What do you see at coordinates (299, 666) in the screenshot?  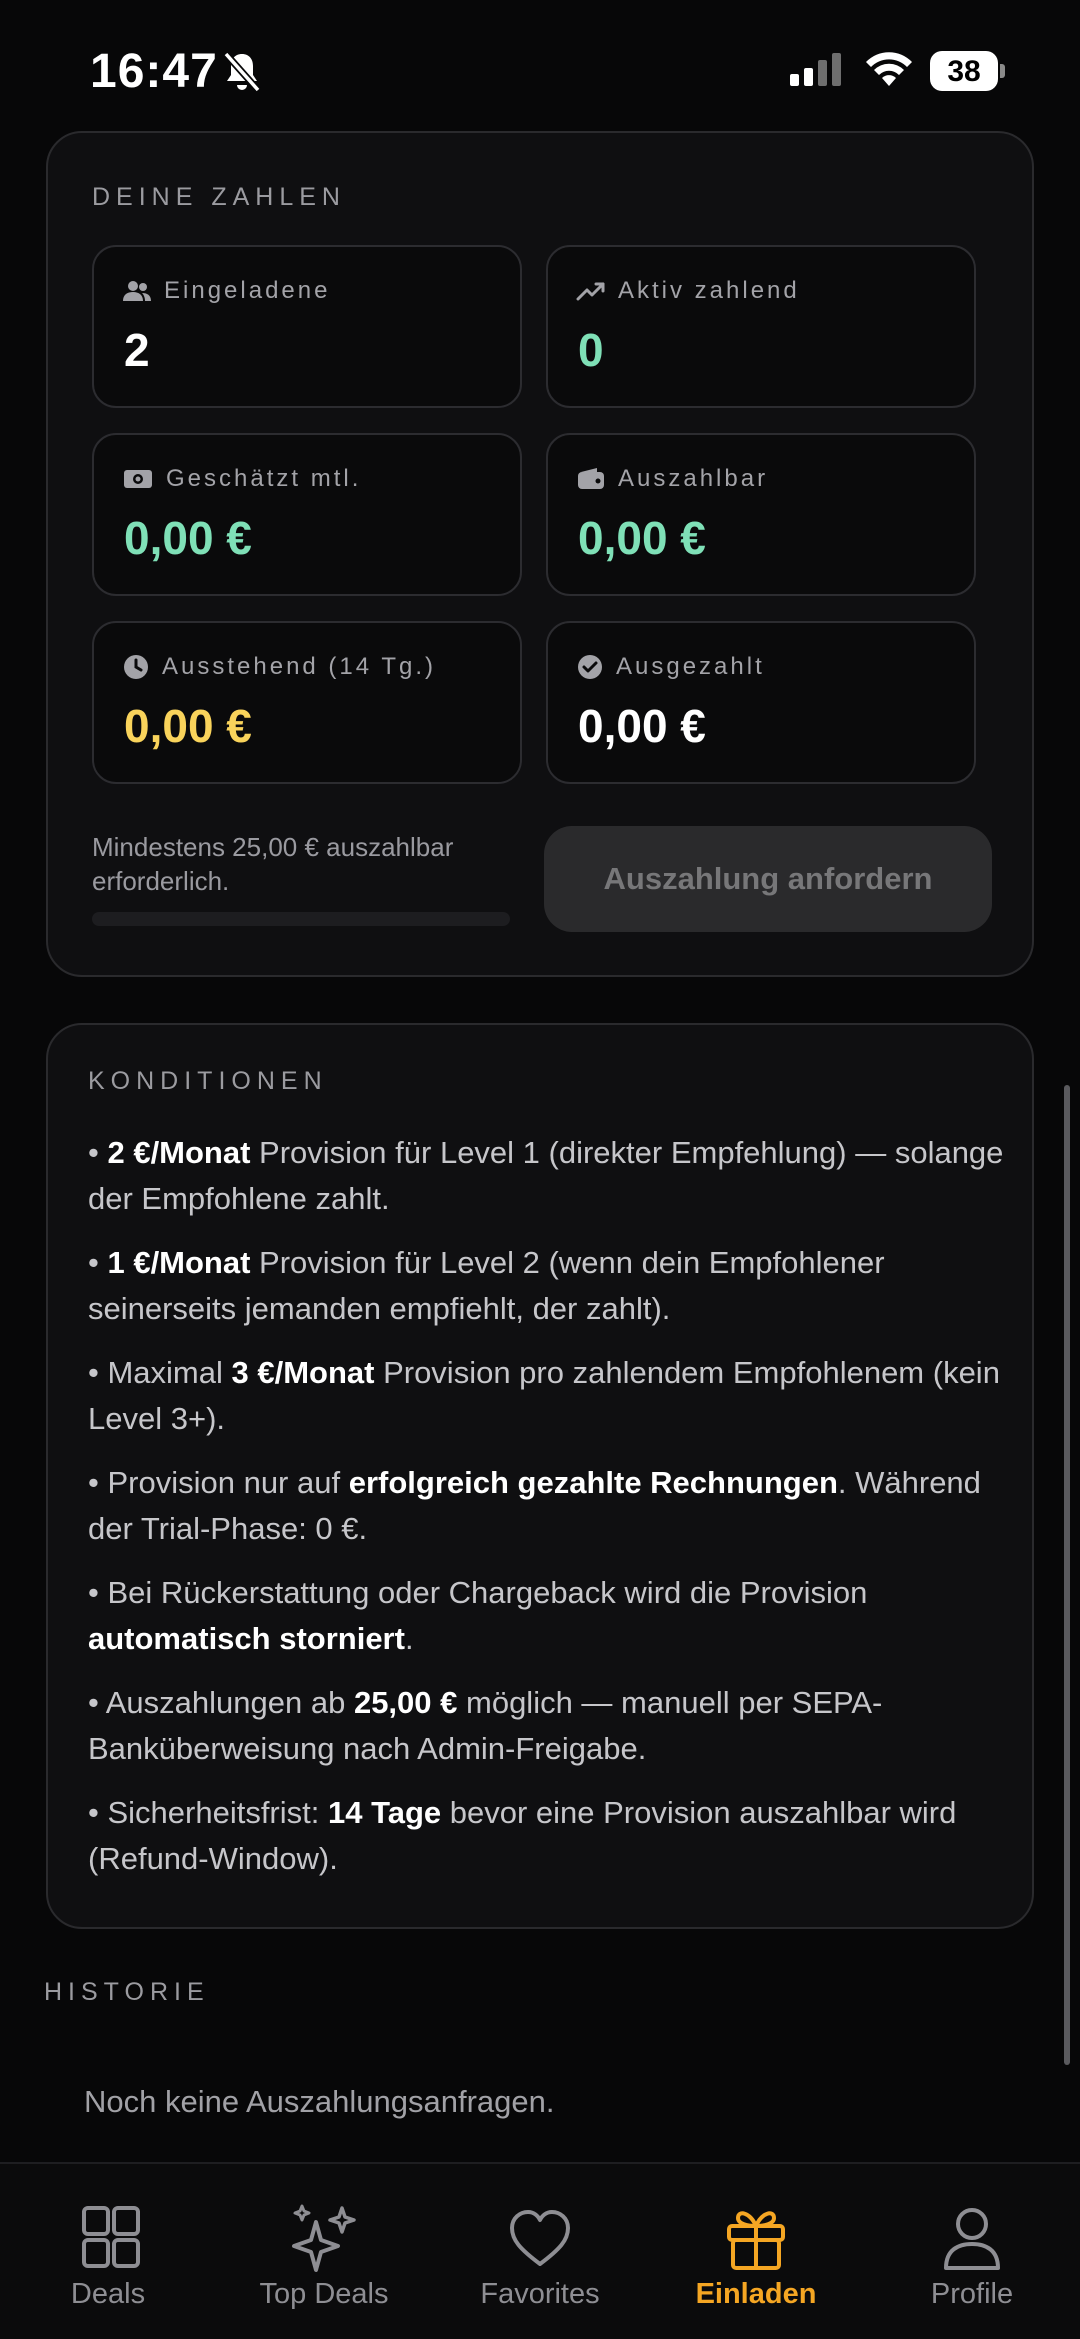 I see `stat-label: Ausstehend (14 Tg.)` at bounding box center [299, 666].